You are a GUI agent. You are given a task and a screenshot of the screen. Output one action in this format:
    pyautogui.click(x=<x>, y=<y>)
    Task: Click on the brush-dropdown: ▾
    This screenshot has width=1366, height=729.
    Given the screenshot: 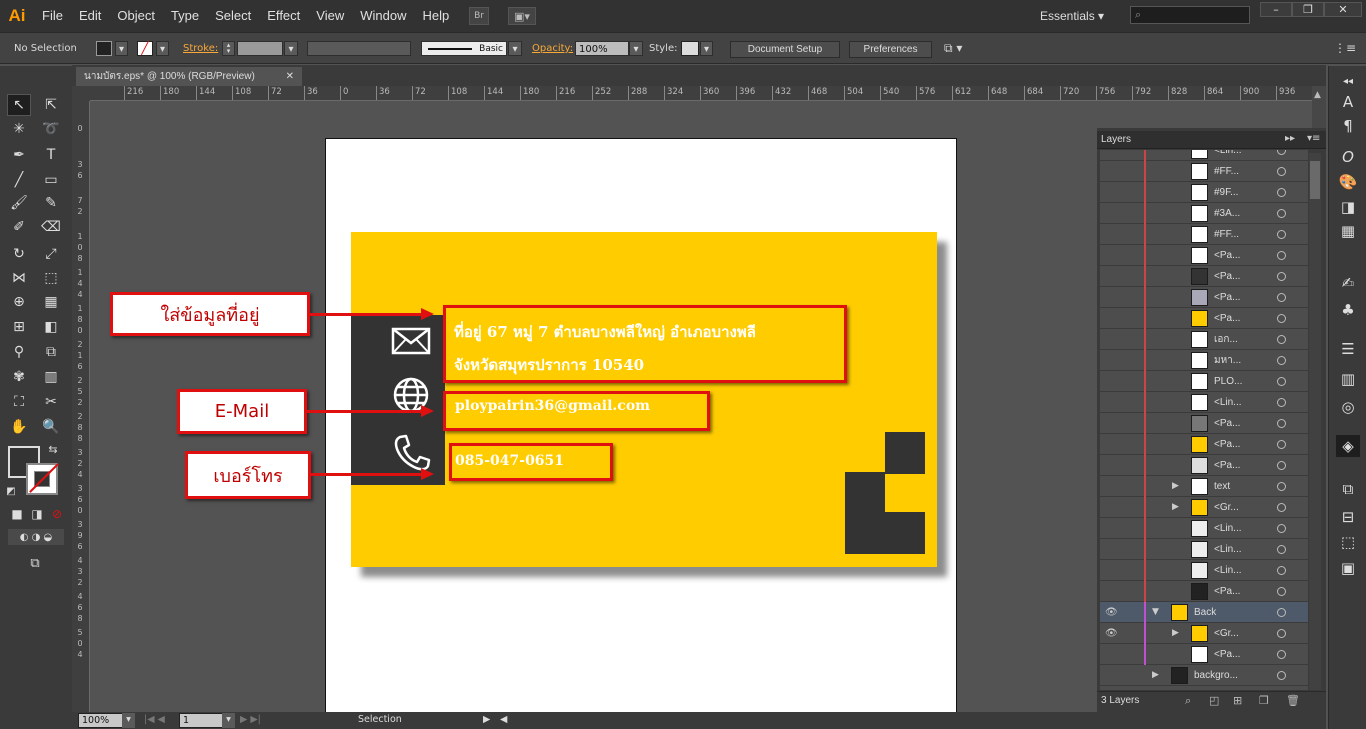 What is the action you would take?
    pyautogui.click(x=515, y=48)
    